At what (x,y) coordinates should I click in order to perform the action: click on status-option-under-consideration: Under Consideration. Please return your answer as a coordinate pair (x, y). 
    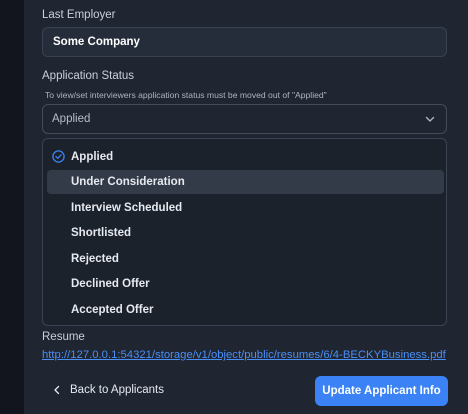
    Looking at the image, I should click on (245, 182).